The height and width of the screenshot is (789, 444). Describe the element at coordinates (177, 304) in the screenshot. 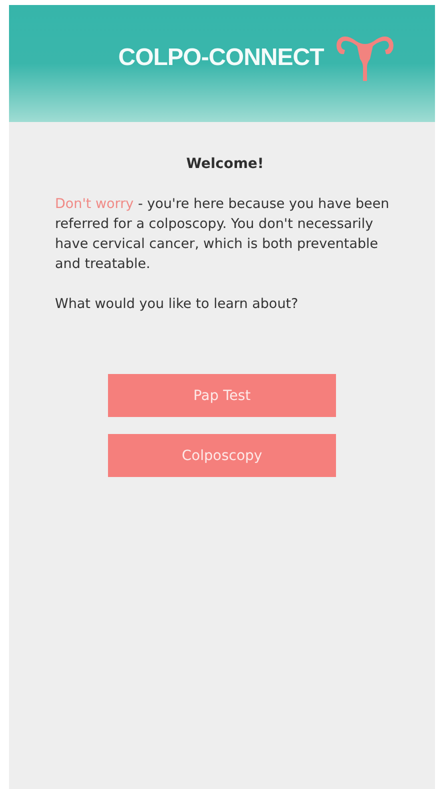

I see `question-text: What would you like to learn about?` at that location.